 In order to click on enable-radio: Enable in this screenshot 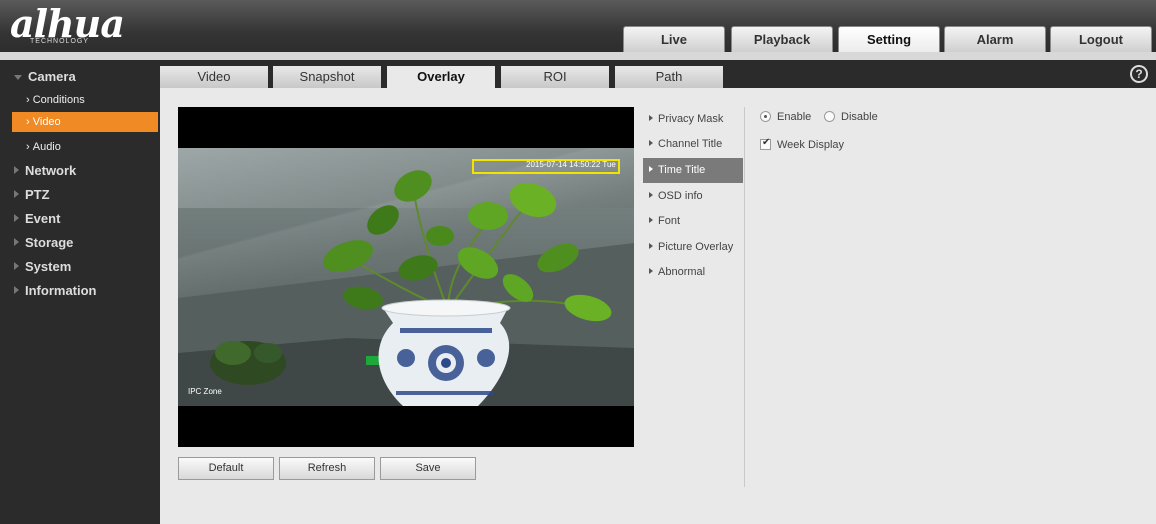, I will do `click(785, 117)`.